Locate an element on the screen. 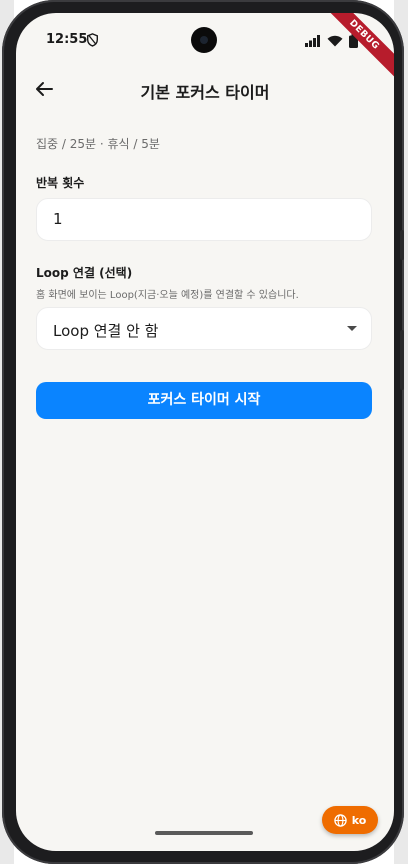 The image size is (408, 864). timer-summary: 집중 / 25분 · 휴식 / 5분 is located at coordinates (98, 144).